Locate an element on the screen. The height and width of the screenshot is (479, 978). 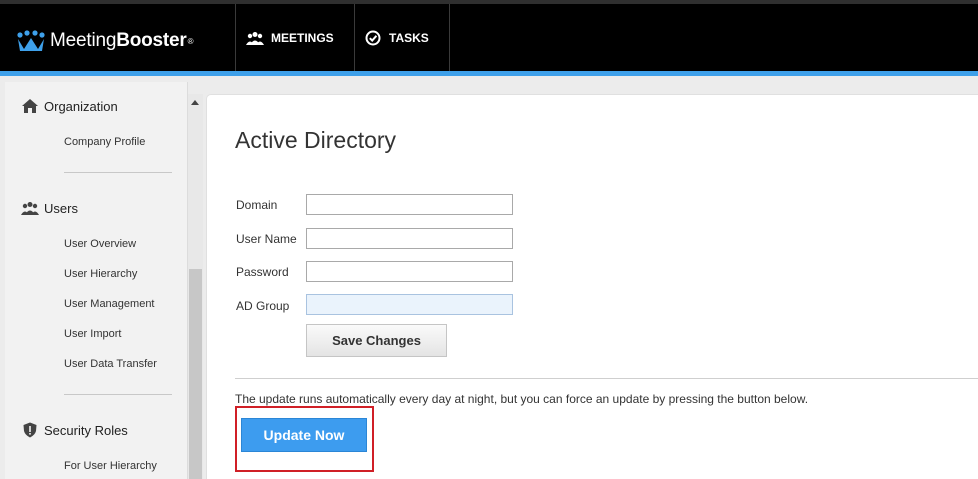
password-input is located at coordinates (409, 271).